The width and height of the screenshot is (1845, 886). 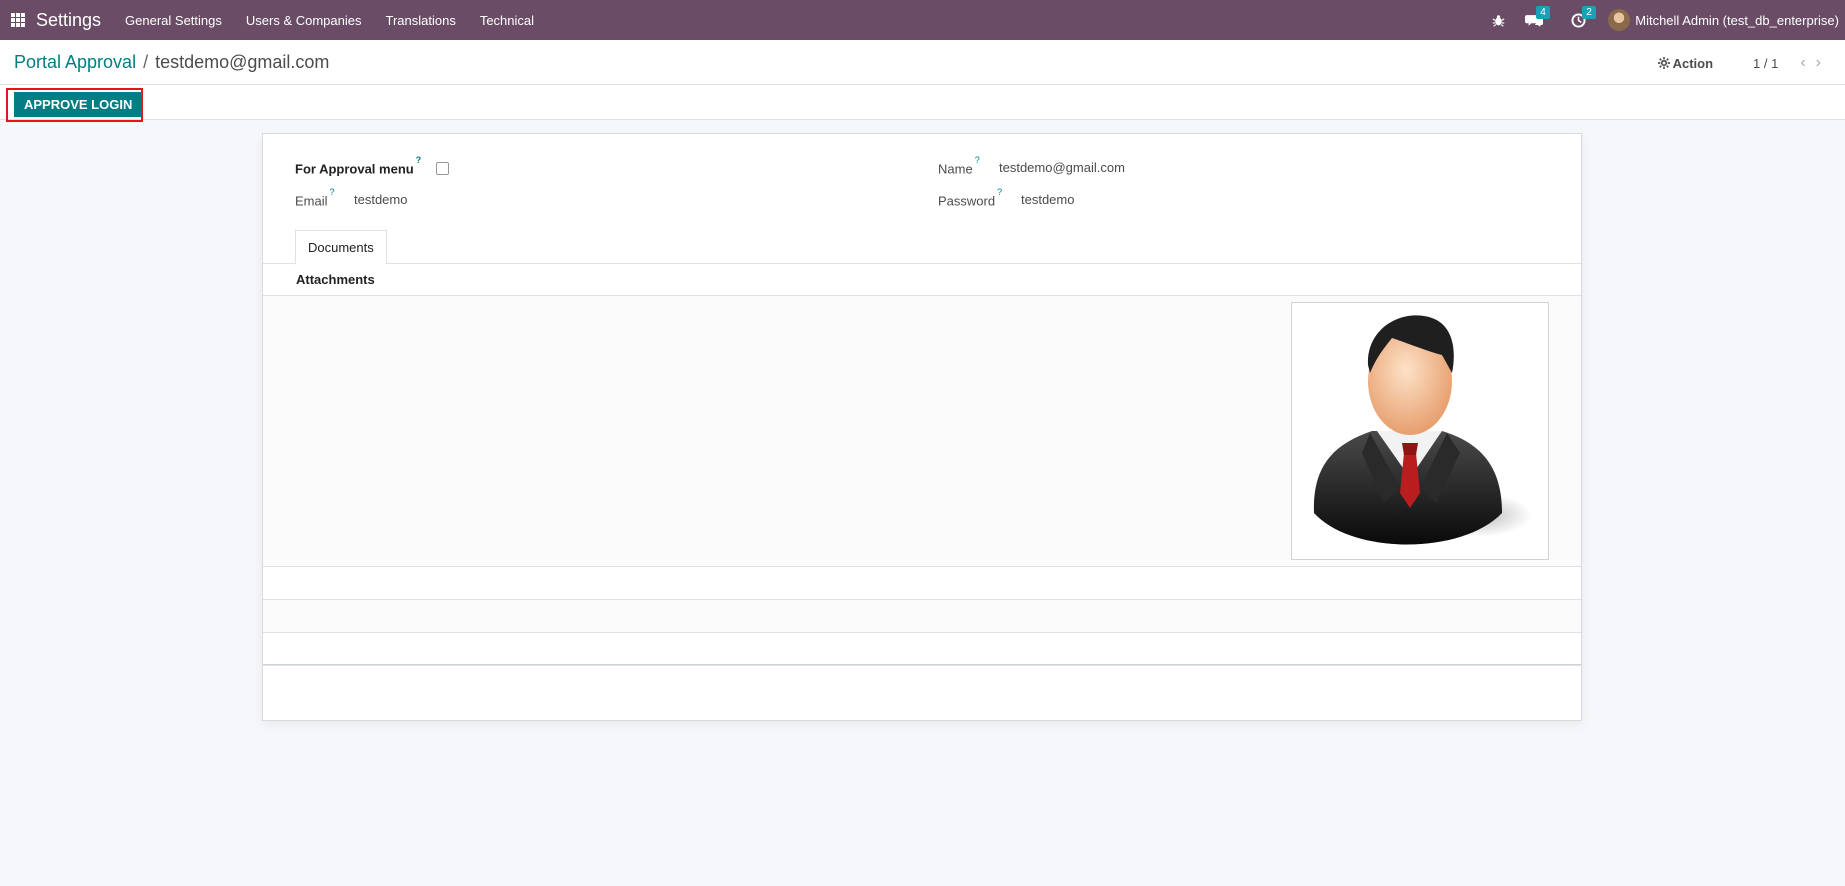 I want to click on businessman-avatar-icon, so click(x=1422, y=430).